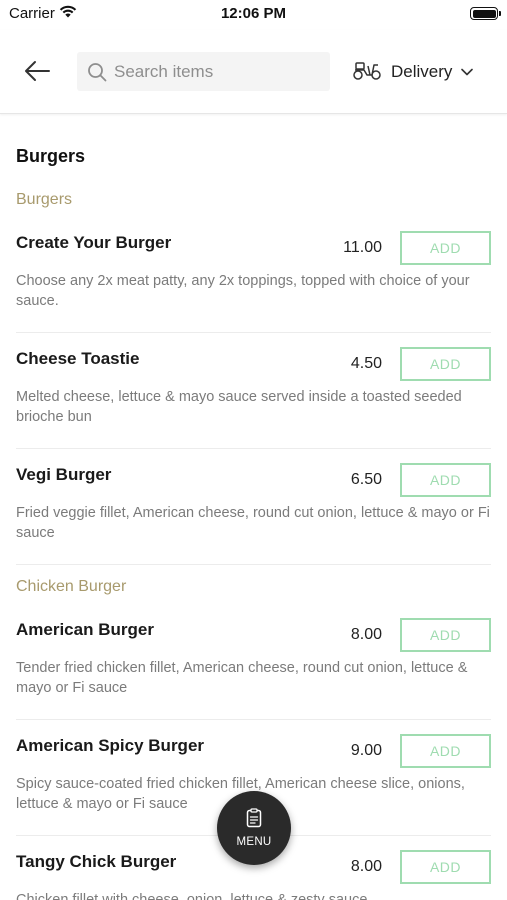 The image size is (507, 900). I want to click on delivery-selector: Delivery, so click(413, 72).